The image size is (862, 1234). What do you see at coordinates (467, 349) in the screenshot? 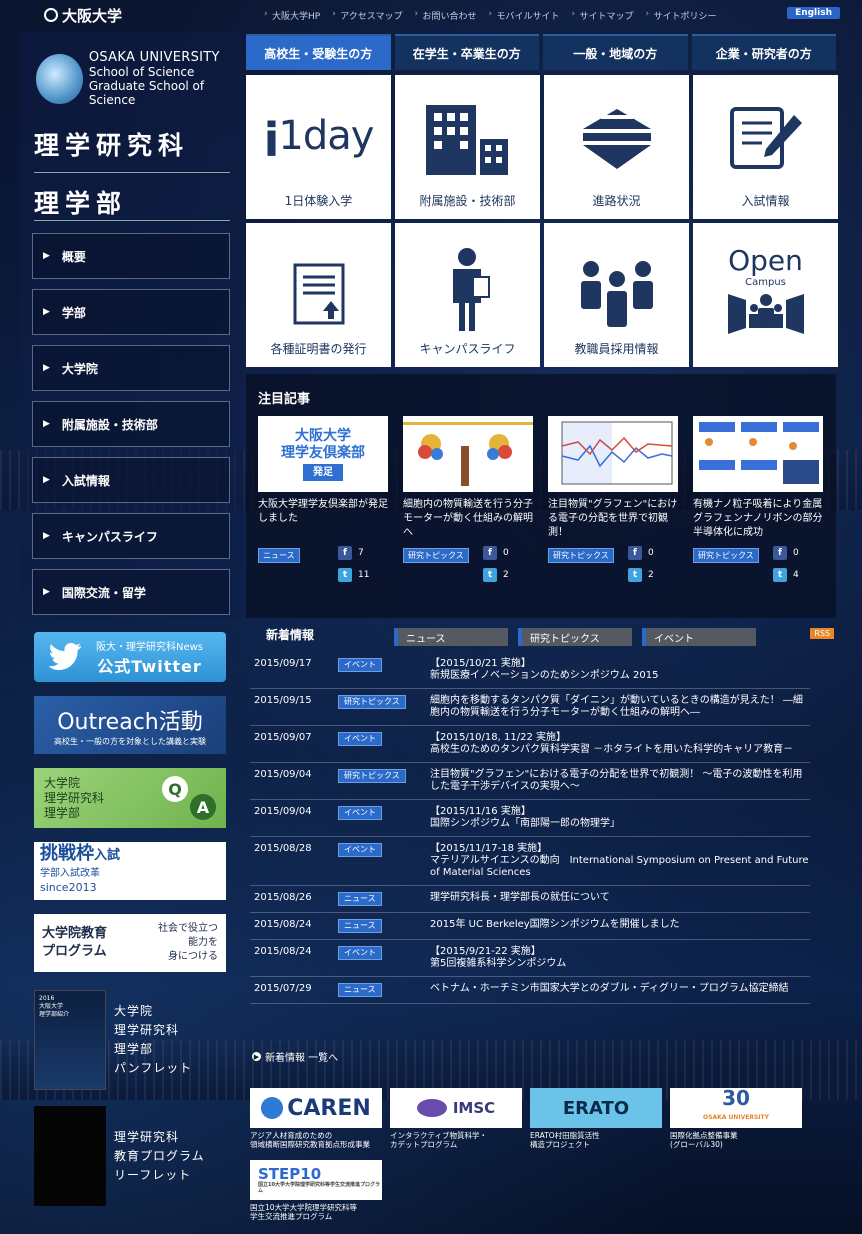
I see `tile-label: キャンパスライフ` at bounding box center [467, 349].